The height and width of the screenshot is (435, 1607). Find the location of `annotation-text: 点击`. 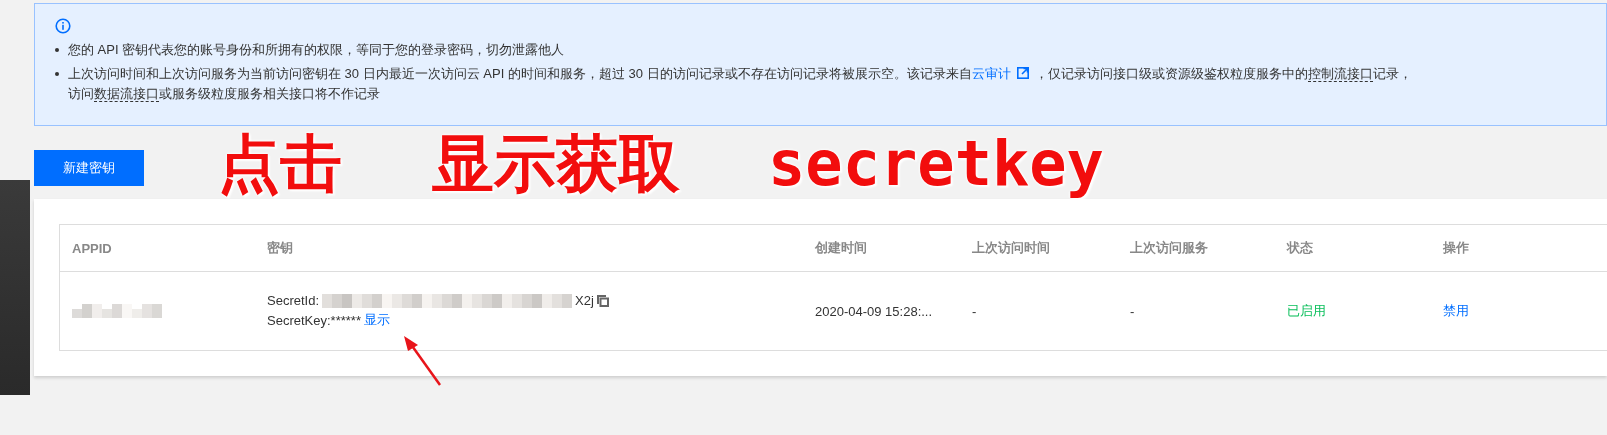

annotation-text: 点击 is located at coordinates (280, 164).